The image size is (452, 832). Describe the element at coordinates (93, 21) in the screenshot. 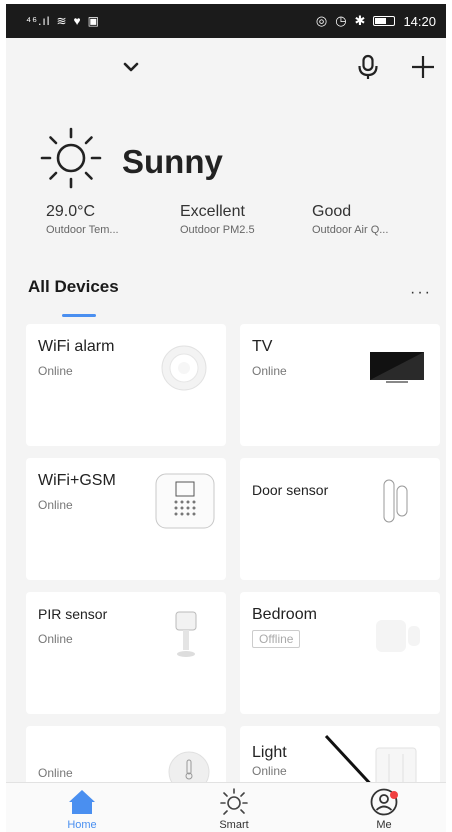

I see `image-icon: ▣` at that location.